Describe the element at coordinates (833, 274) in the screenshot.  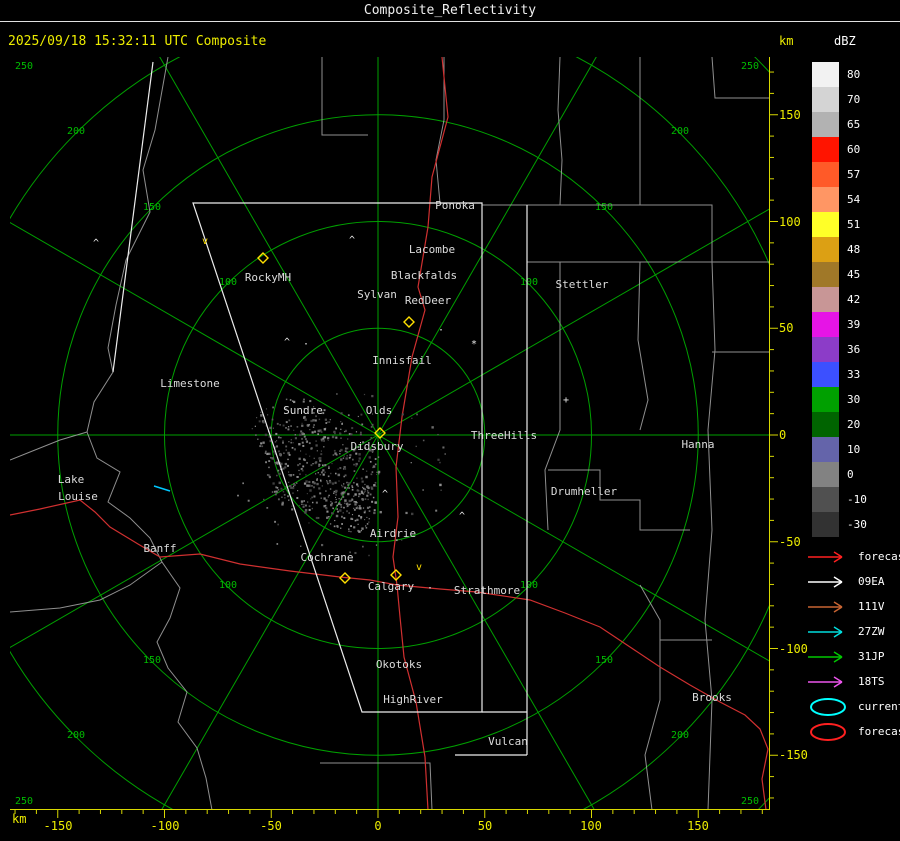
I see `colorbar-row: 45` at that location.